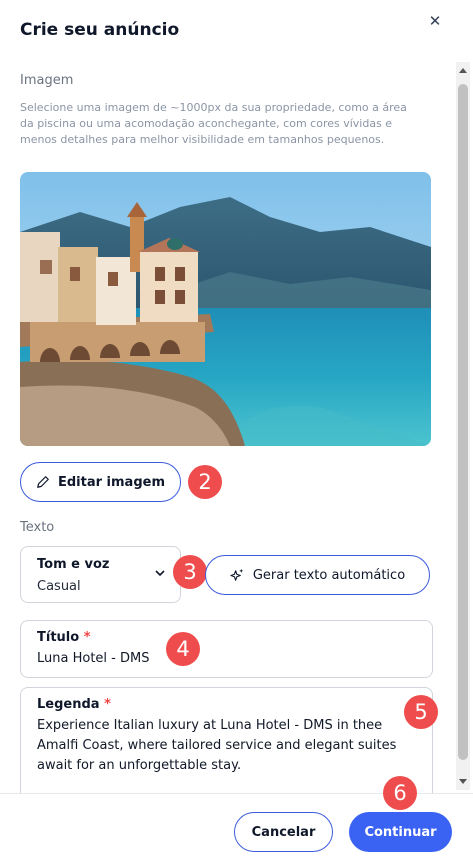  I want to click on title-field: Título * Luna Hotel - DMS, so click(226, 649).